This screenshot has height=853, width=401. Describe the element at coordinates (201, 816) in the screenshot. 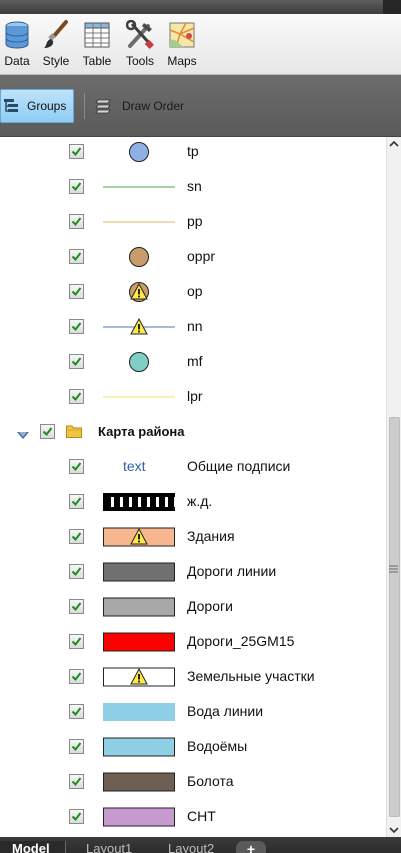

I see `layer-label: СНТ` at that location.